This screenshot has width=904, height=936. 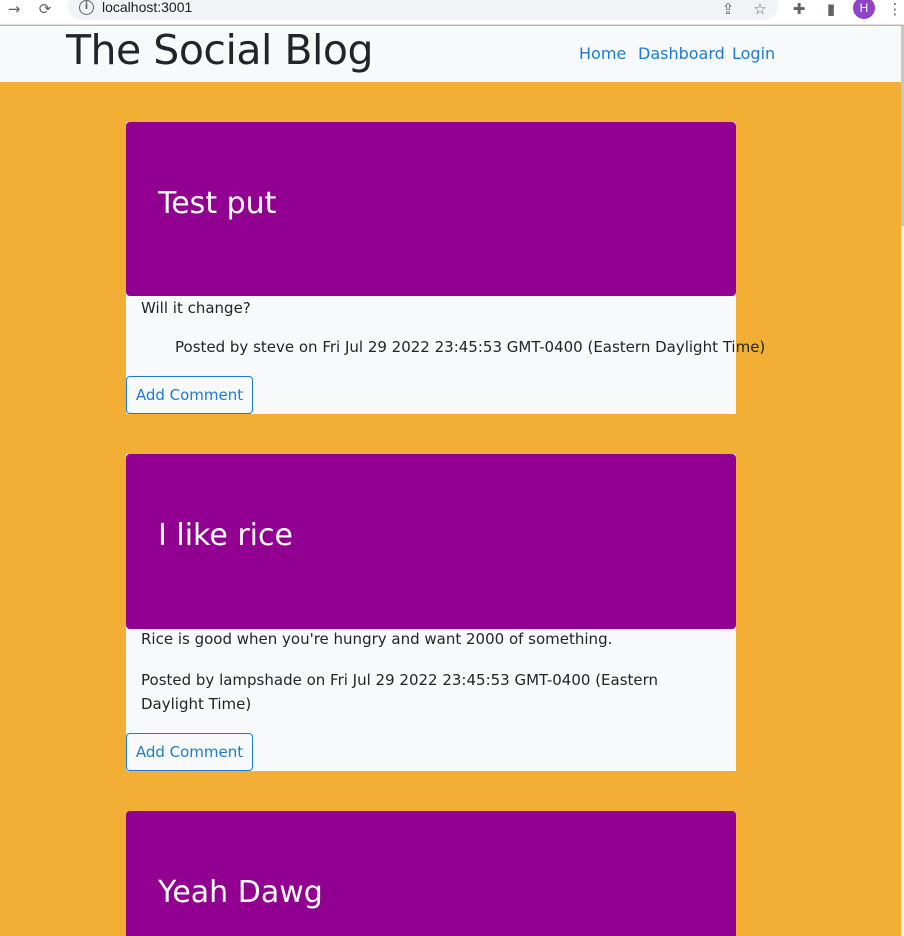 What do you see at coordinates (431, 209) in the screenshot?
I see `post-header: Test put` at bounding box center [431, 209].